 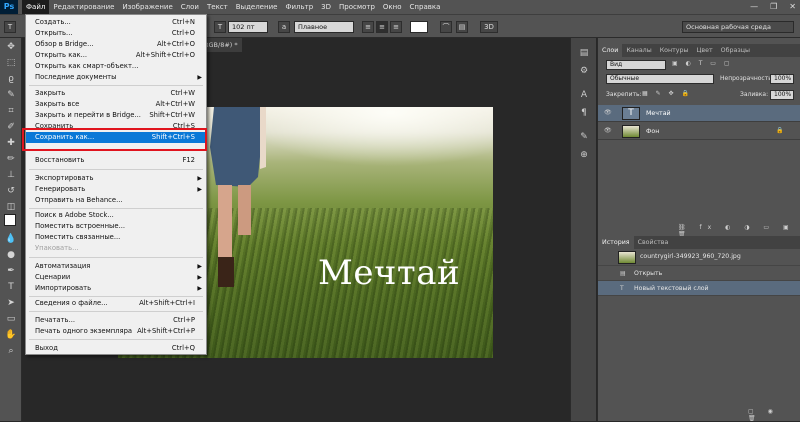 I want to click on menu-select: Выделение, so click(x=257, y=7).